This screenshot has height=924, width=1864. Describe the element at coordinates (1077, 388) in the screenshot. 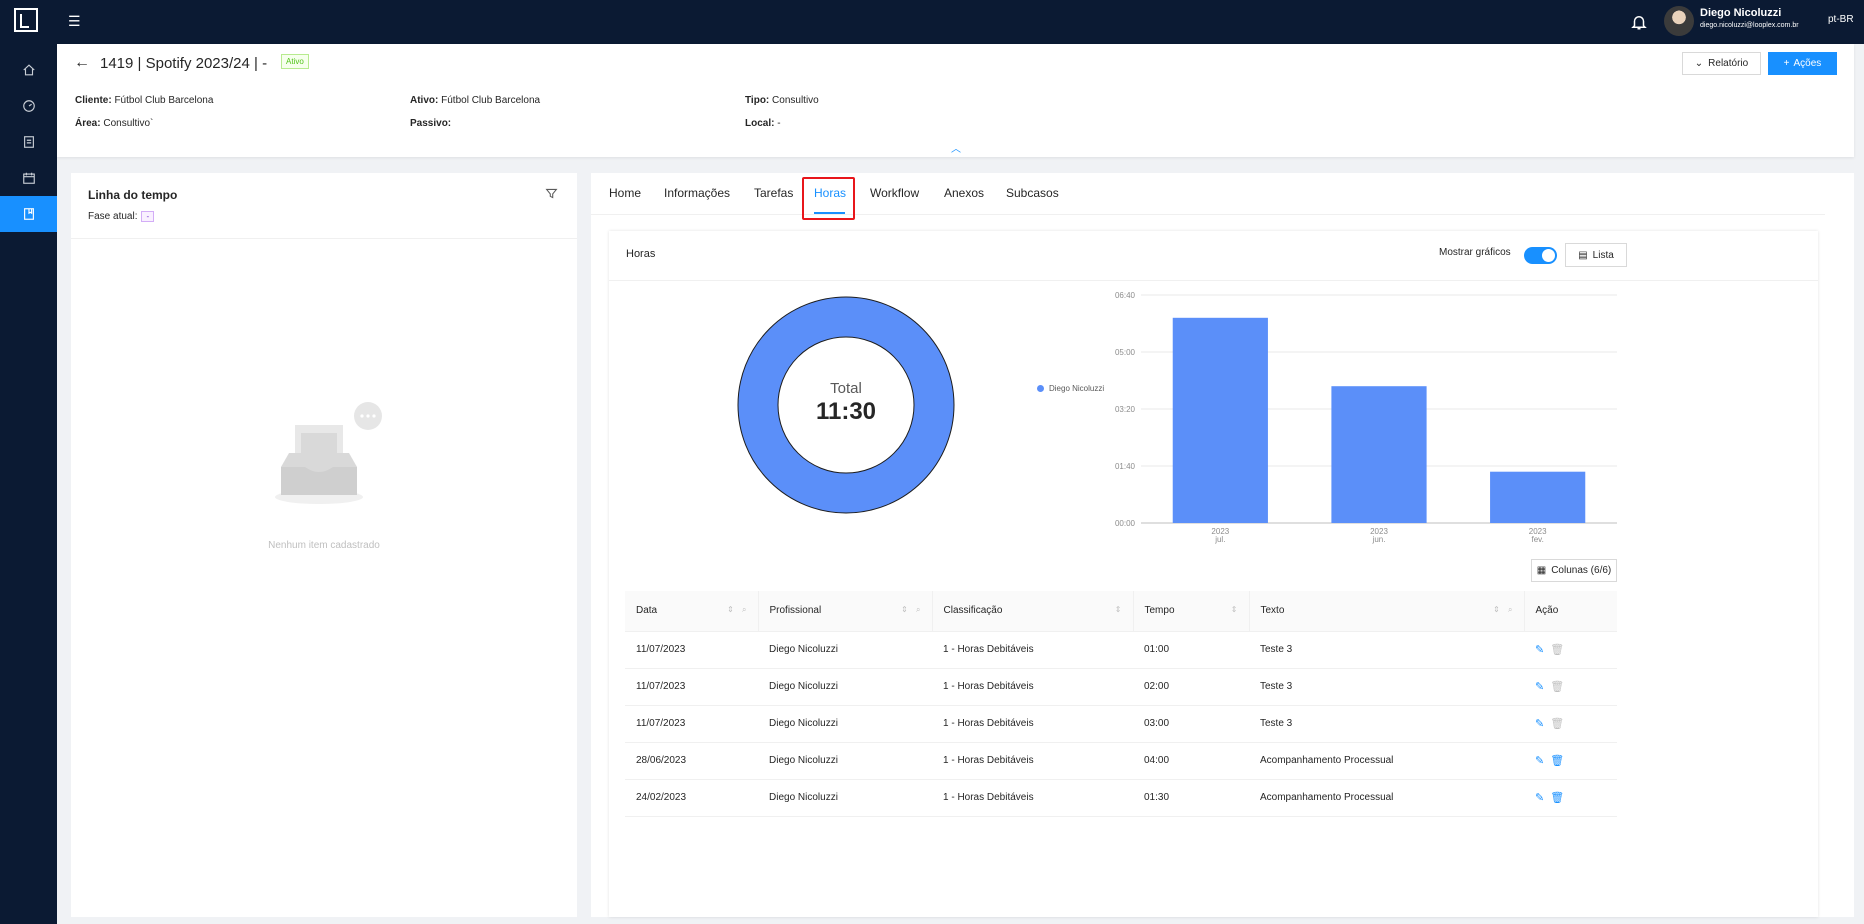

I see `legend-label: Diego Nicoluzzi` at that location.